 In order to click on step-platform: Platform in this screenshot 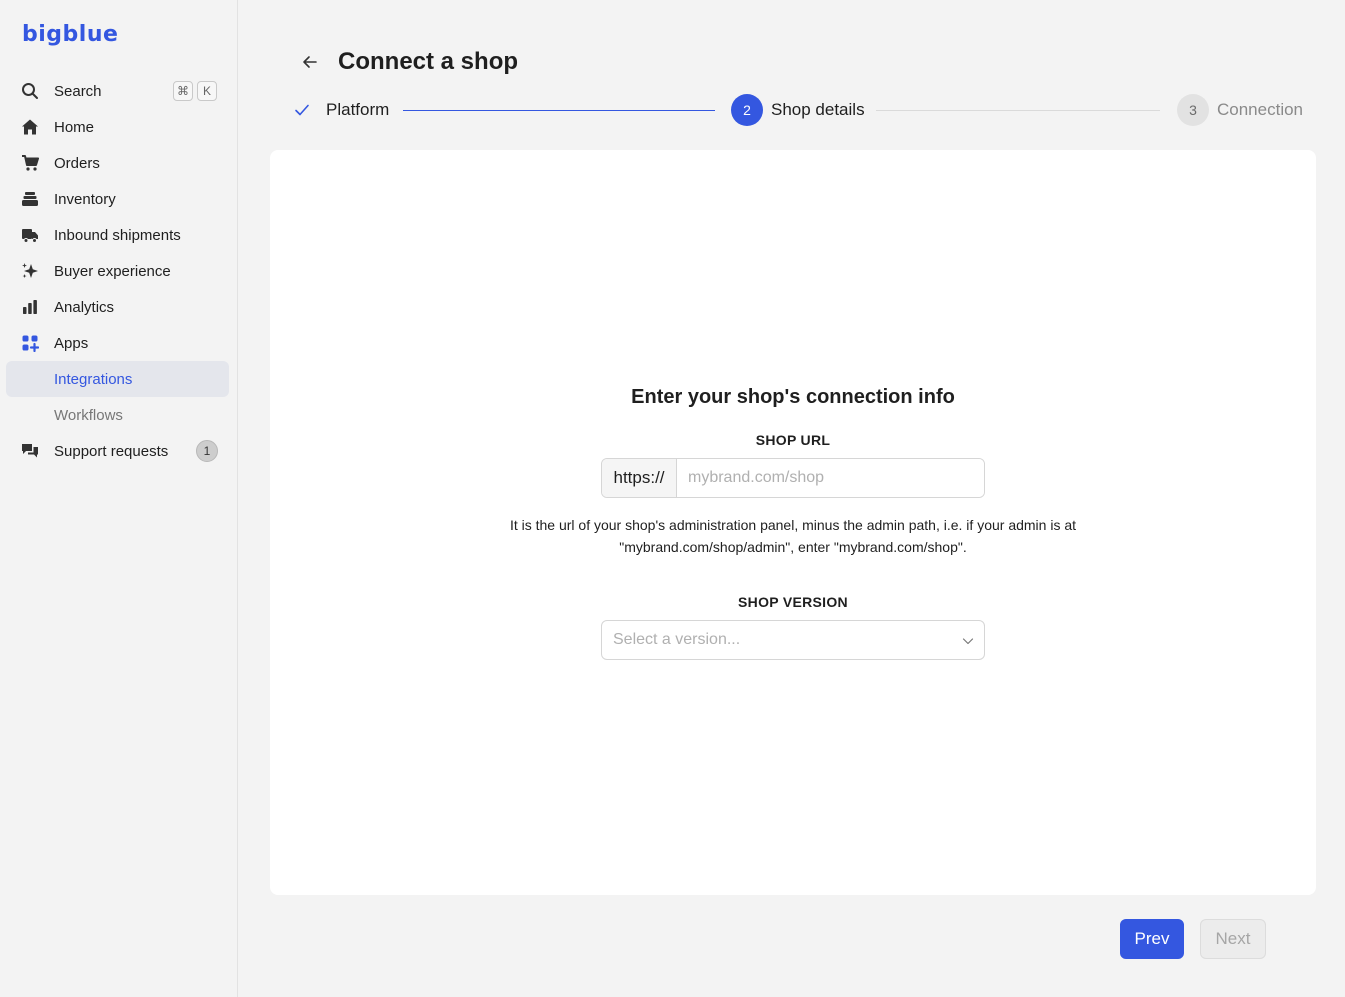, I will do `click(337, 110)`.